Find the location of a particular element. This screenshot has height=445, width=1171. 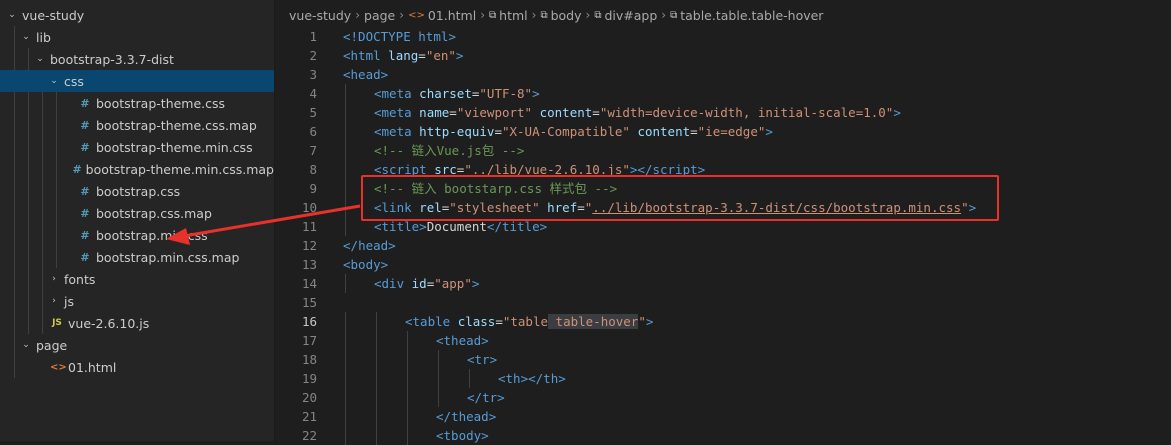

code-token: th is located at coordinates (551, 378).